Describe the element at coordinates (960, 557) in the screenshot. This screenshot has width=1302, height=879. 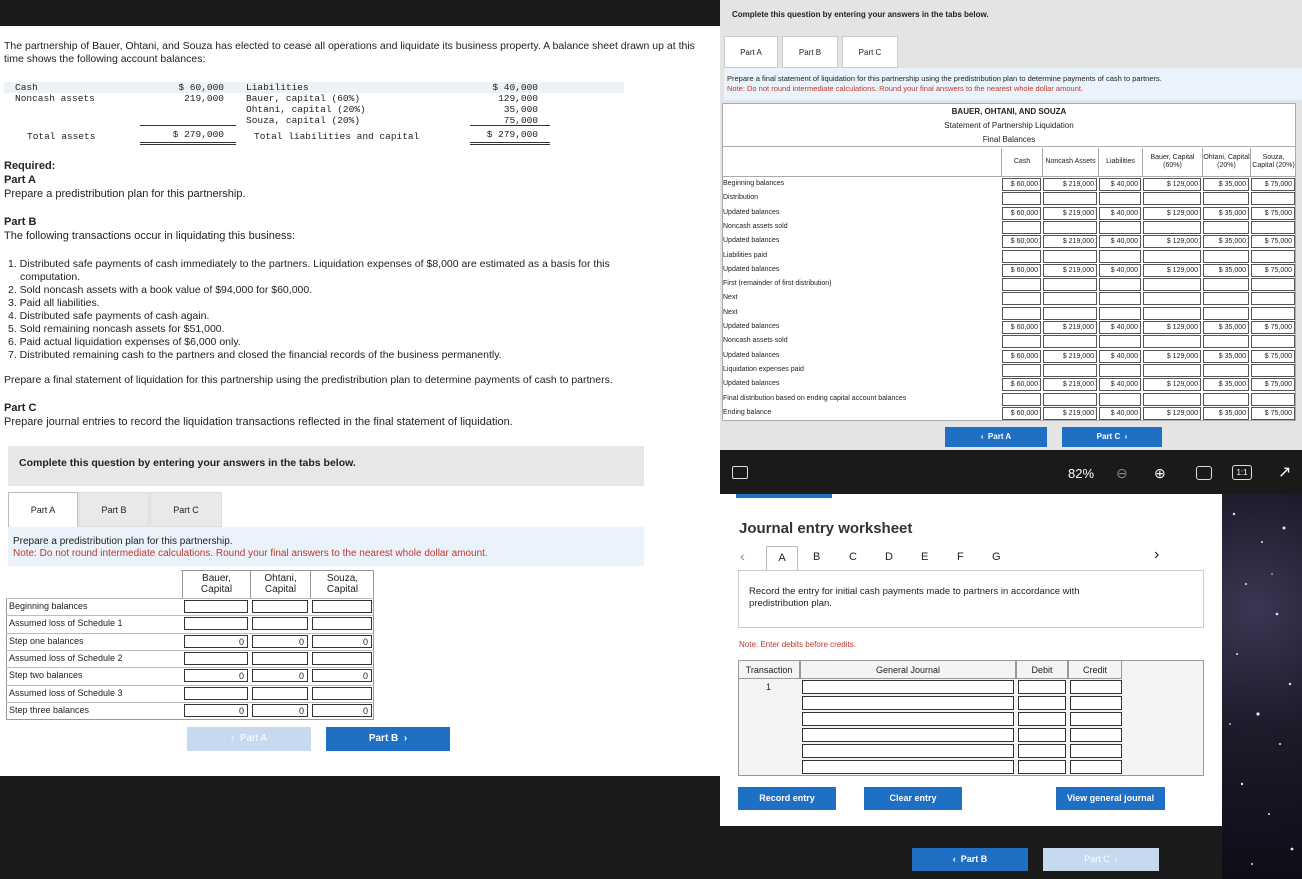
I see `journal-letter-f: F` at that location.